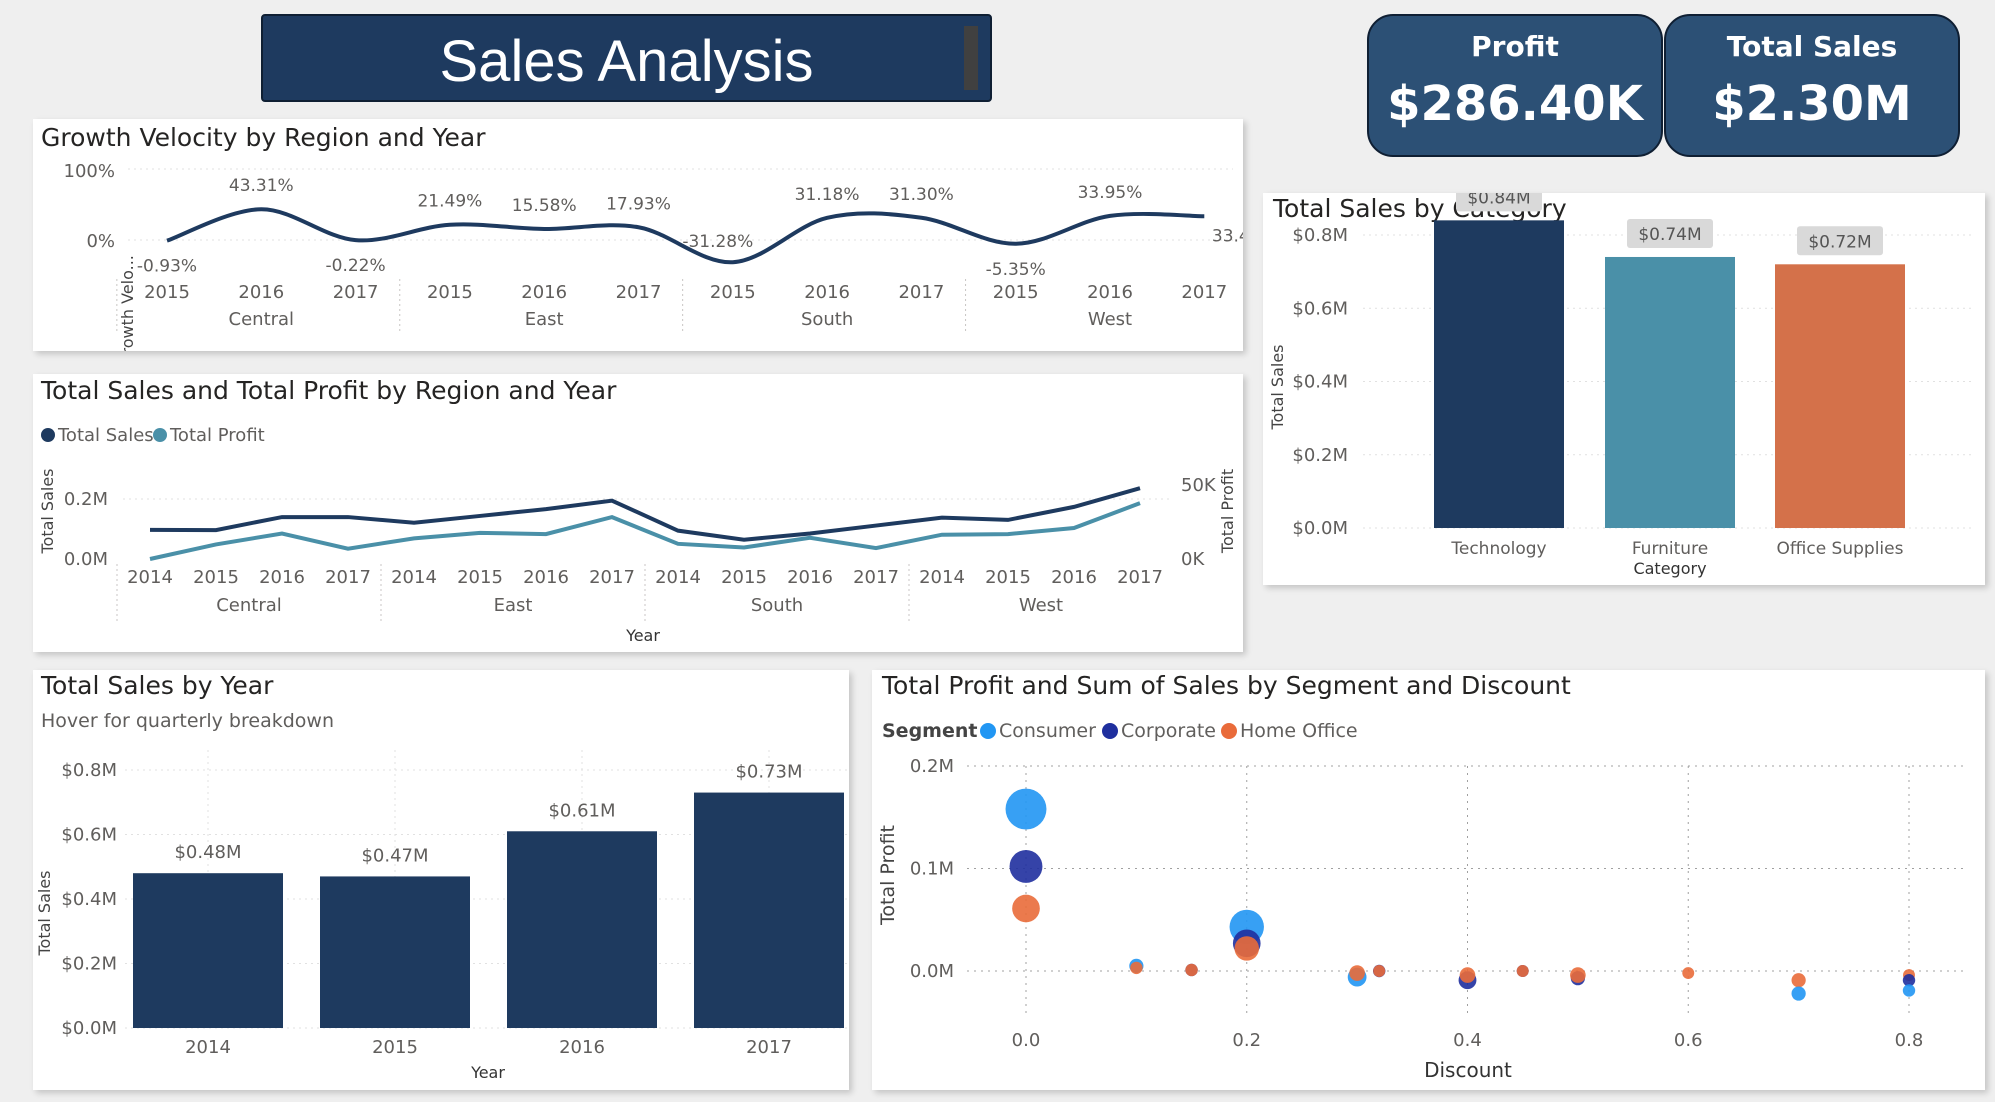  Describe the element at coordinates (89, 964) in the screenshot. I see `year-y-tick: $0.2M` at that location.